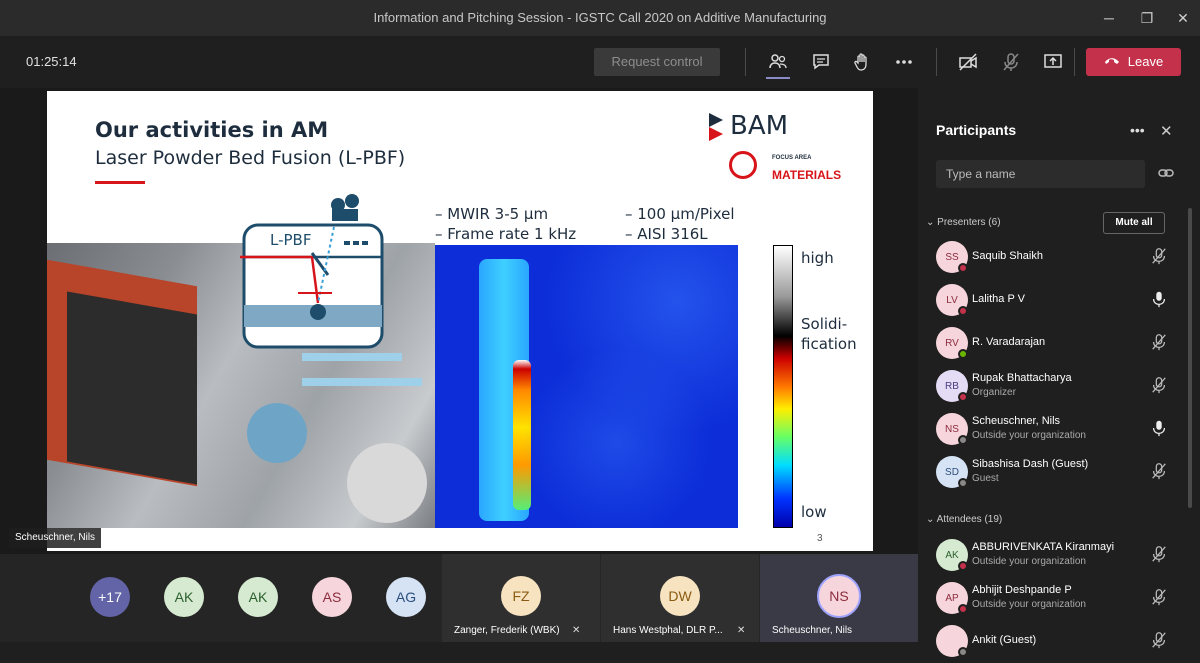 The width and height of the screenshot is (1200, 663). What do you see at coordinates (506, 234) in the screenshot?
I see `spec-item: – Frame rate 1 kHz` at bounding box center [506, 234].